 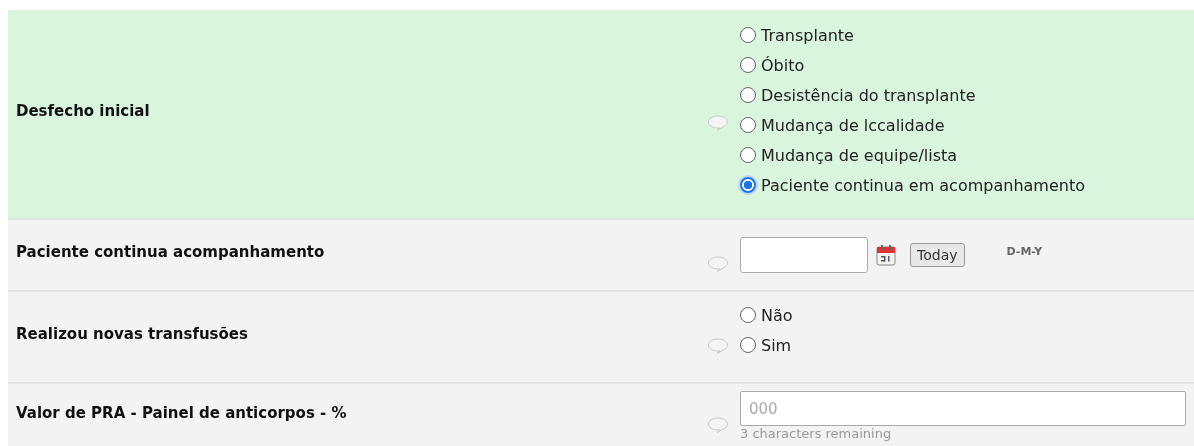 What do you see at coordinates (776, 345) in the screenshot?
I see `option-label: Sim` at bounding box center [776, 345].